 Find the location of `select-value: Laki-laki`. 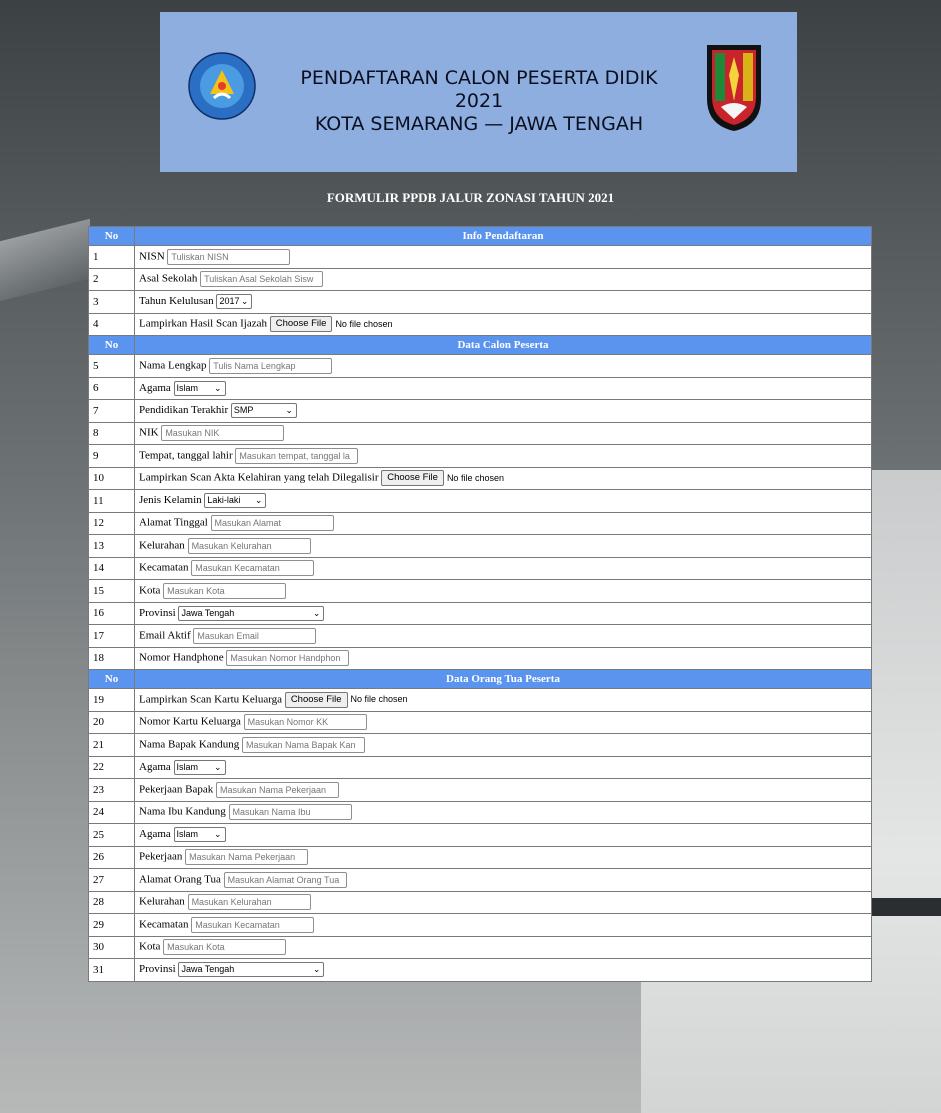

select-value: Laki-laki is located at coordinates (224, 500).